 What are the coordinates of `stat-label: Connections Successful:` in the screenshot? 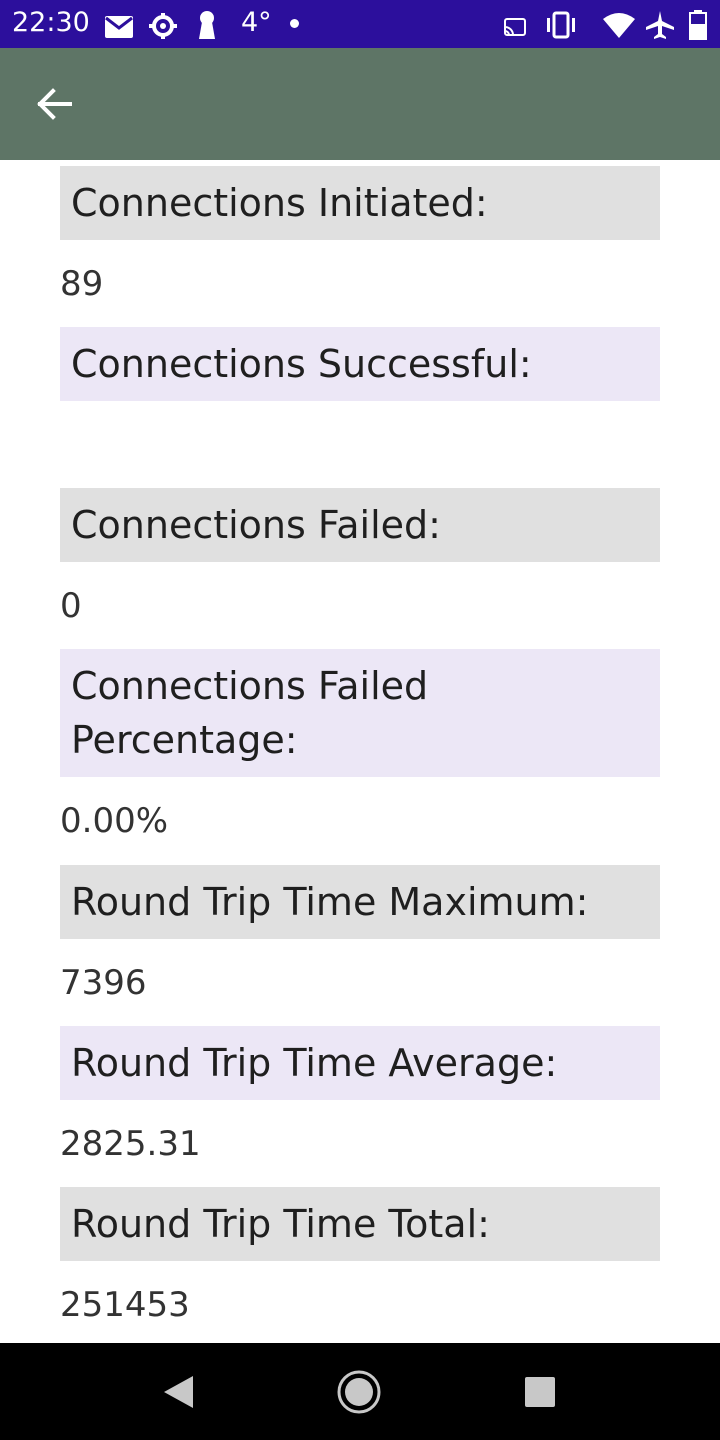 It's located at (360, 364).